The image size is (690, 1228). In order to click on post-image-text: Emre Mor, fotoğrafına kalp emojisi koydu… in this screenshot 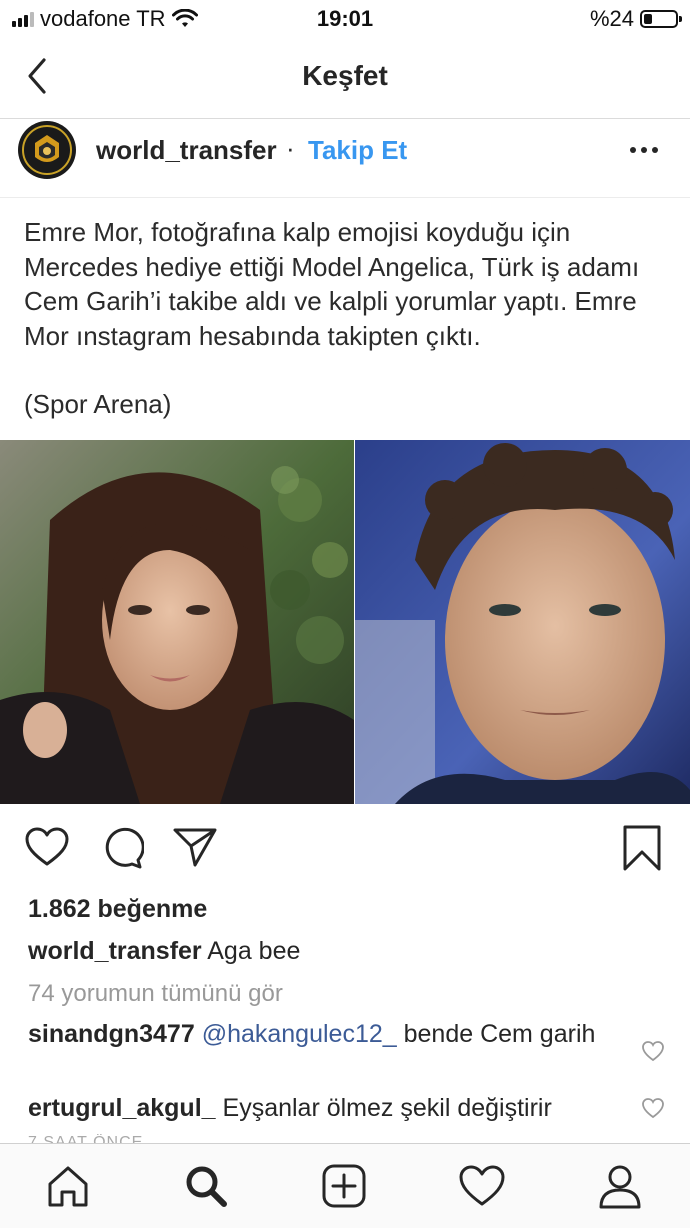, I will do `click(332, 284)`.